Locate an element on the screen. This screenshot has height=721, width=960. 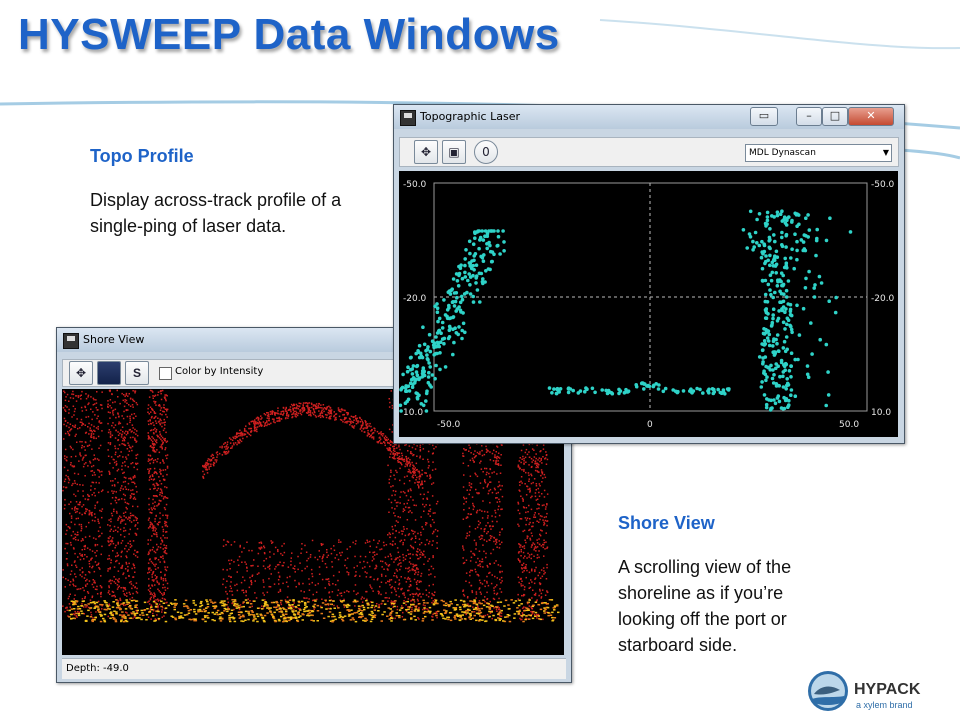
hypack-logo-mark: HYPACK a xylem brand is located at coordinates (881, 691).